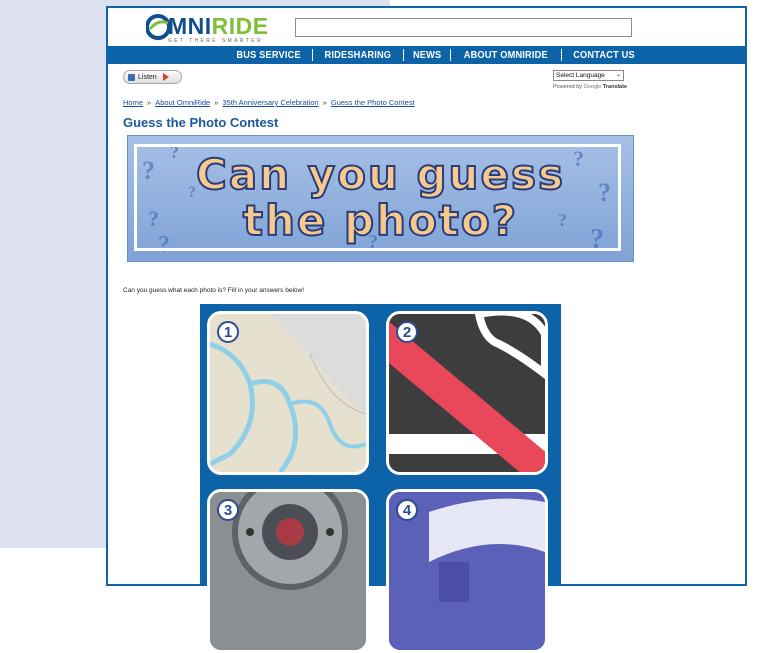  I want to click on play-icon, so click(165, 77).